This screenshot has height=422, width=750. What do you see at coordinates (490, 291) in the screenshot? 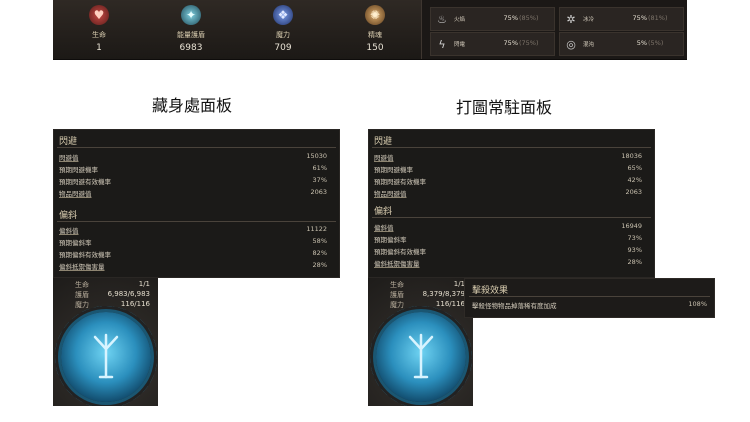
I see `kill-effects-title: 擊殺效果` at bounding box center [490, 291].